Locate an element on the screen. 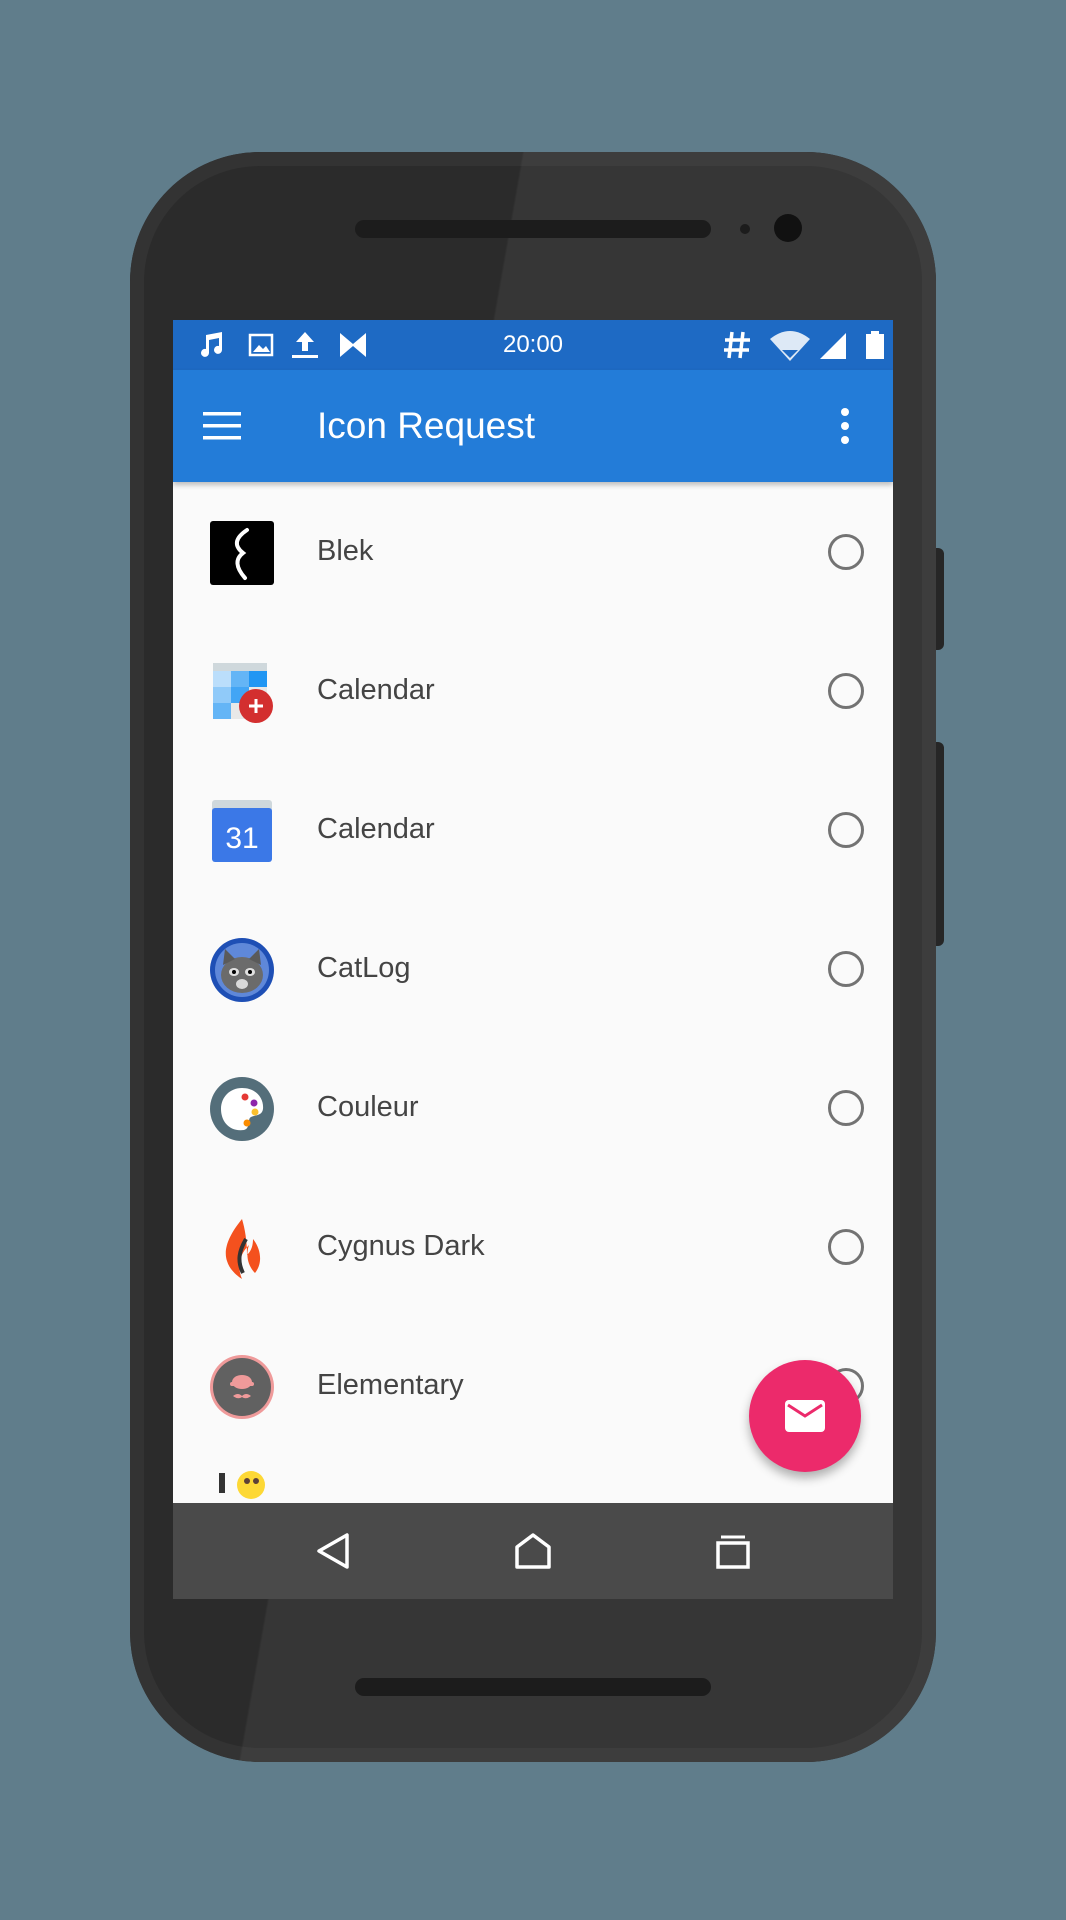 Image resolution: width=1066 pixels, height=1920 pixels. page-title: Icon Request is located at coordinates (426, 425).